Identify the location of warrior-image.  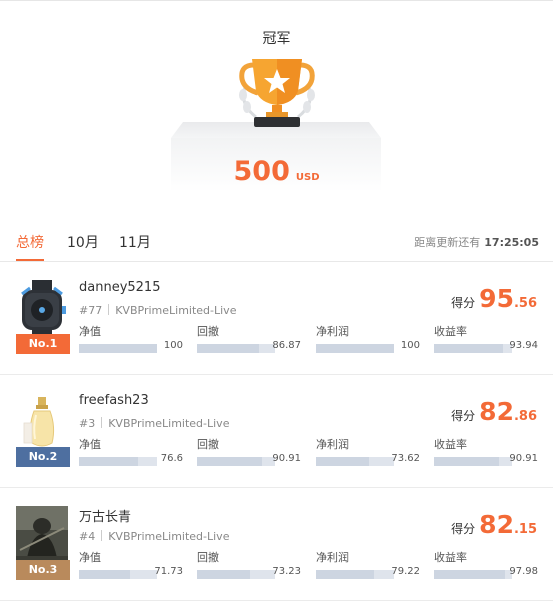
(42, 536).